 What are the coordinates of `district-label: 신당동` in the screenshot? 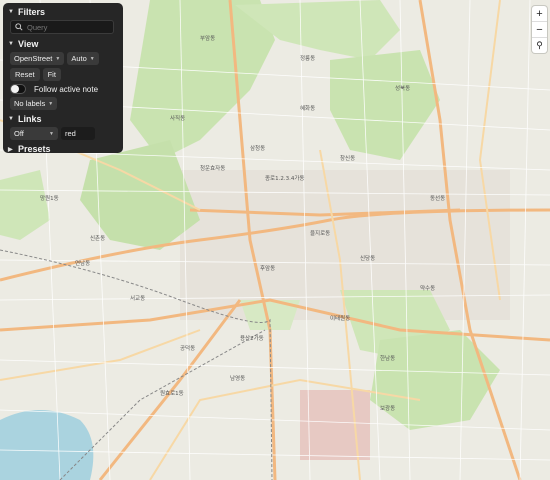 It's located at (367, 258).